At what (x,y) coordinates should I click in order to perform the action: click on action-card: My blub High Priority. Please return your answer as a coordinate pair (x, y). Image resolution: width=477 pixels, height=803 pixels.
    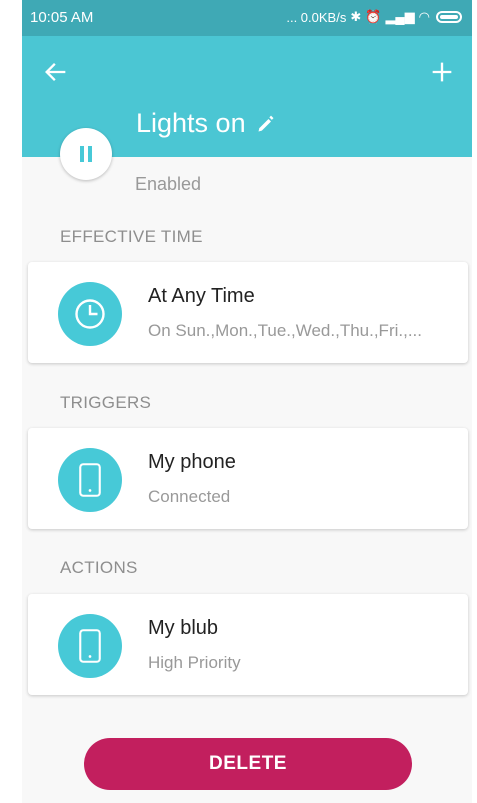
    Looking at the image, I should click on (248, 644).